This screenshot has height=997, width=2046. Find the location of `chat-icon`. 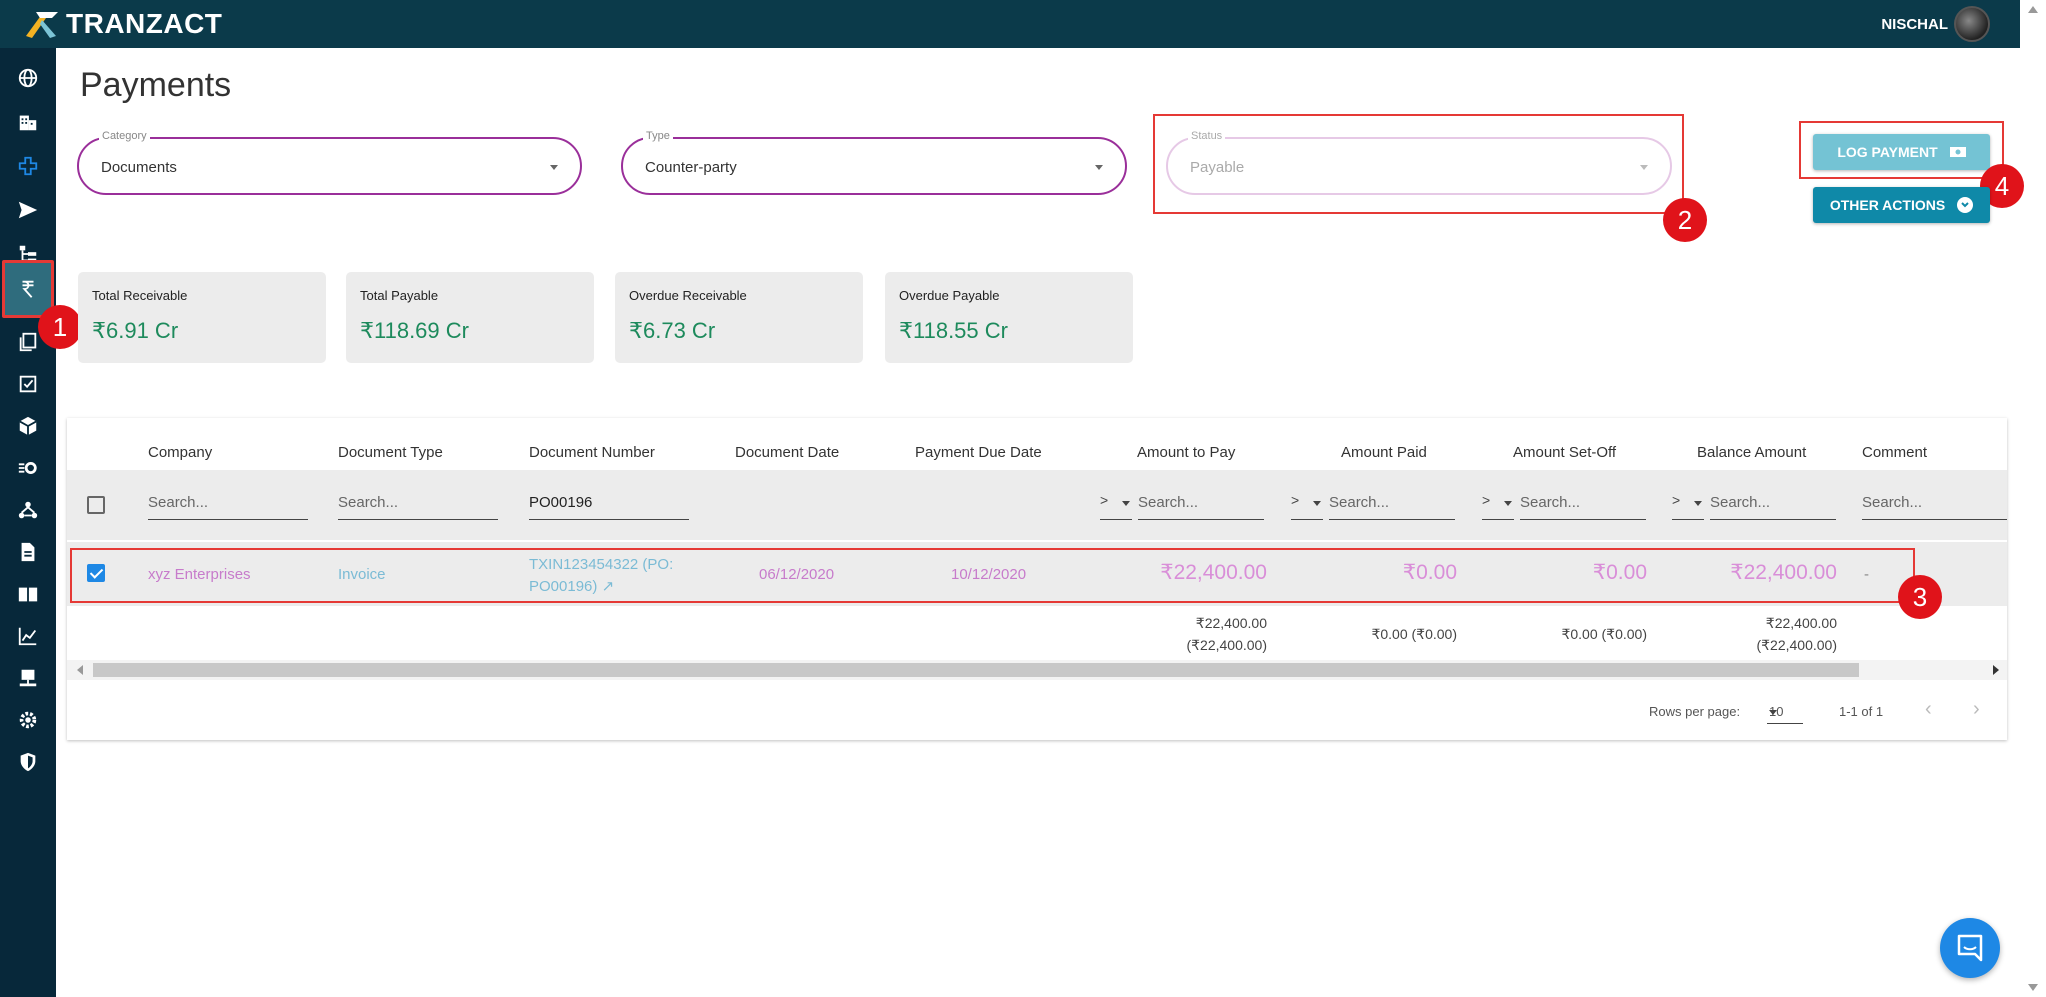

chat-icon is located at coordinates (1970, 948).